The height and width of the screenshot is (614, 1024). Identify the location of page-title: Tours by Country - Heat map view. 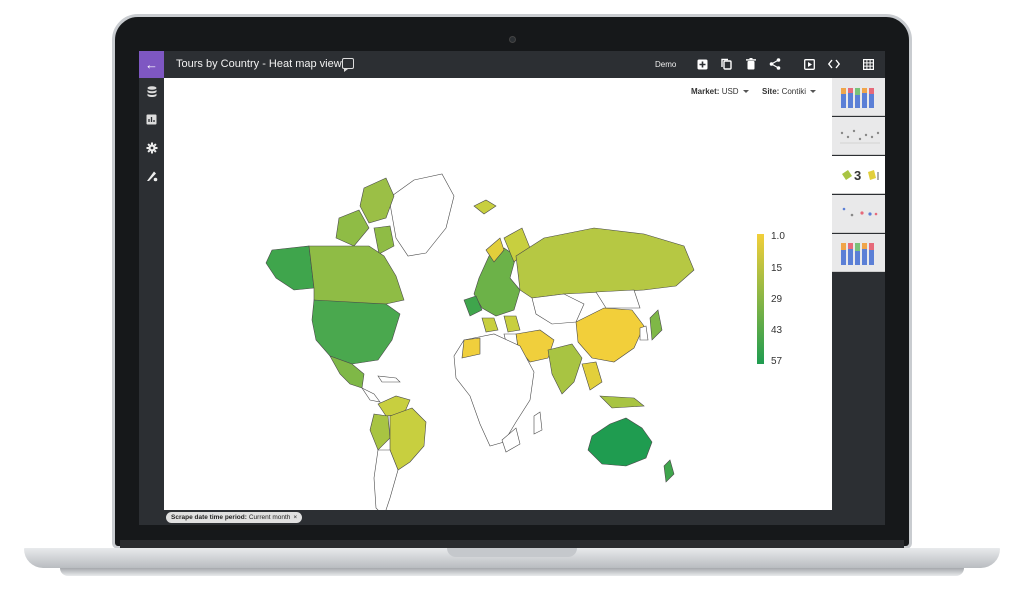
(259, 64).